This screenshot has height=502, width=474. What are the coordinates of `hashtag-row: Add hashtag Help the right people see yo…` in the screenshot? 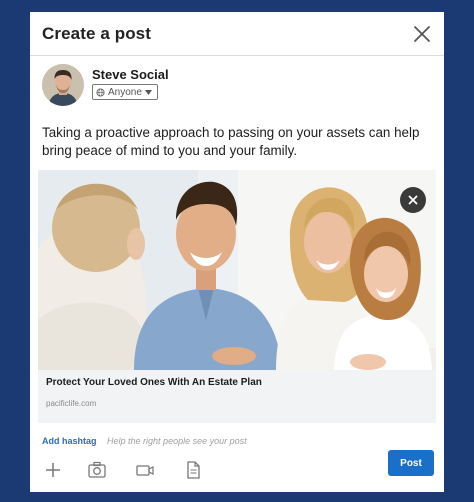 It's located at (144, 441).